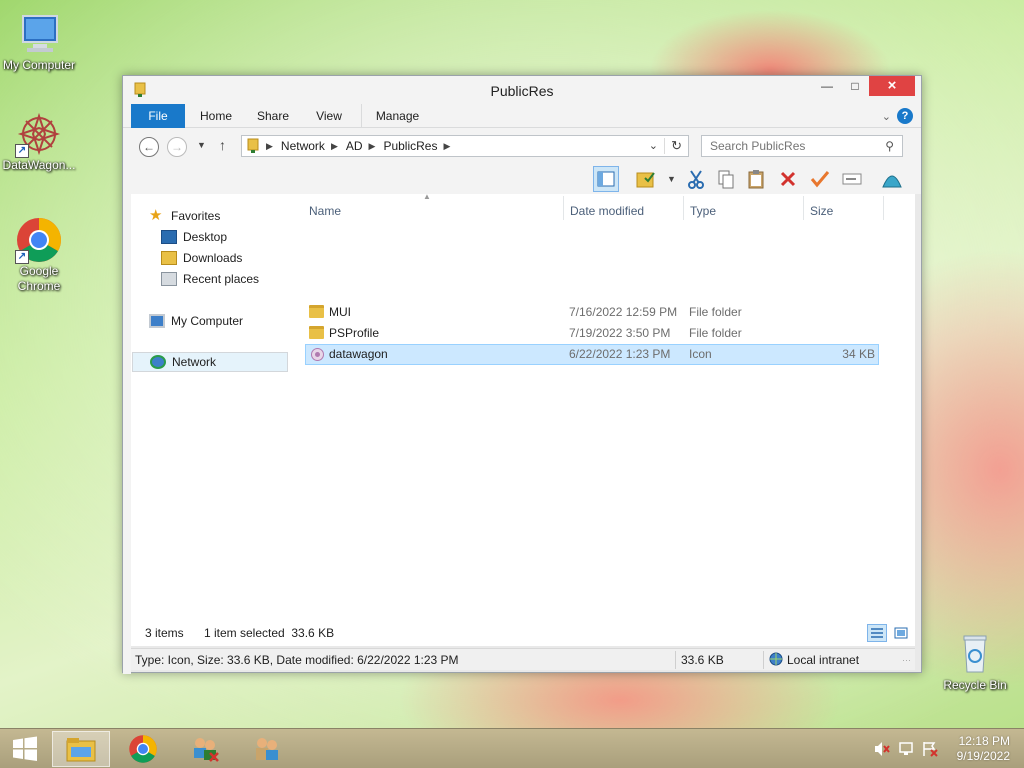  I want to click on large-icons-view-icon, so click(901, 633).